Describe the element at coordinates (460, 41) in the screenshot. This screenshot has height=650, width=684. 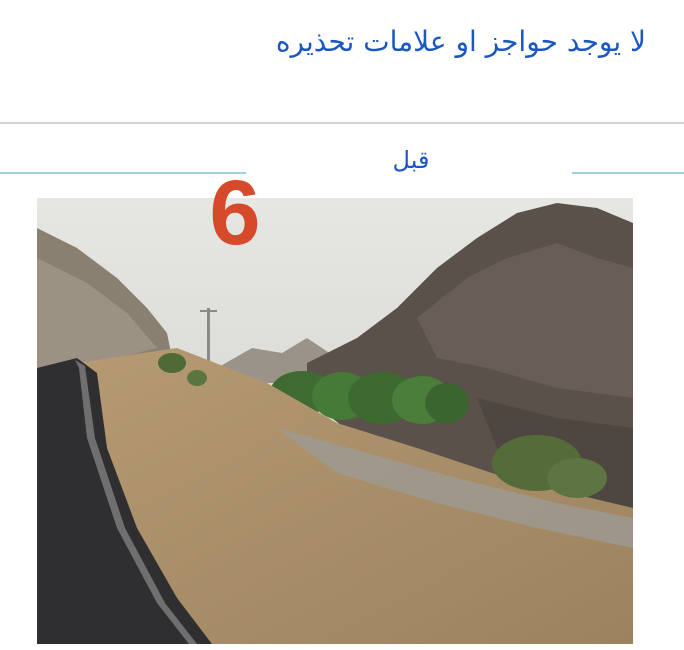
I see `page-title: لا يوجد حواجز او علامات تحذيره` at that location.